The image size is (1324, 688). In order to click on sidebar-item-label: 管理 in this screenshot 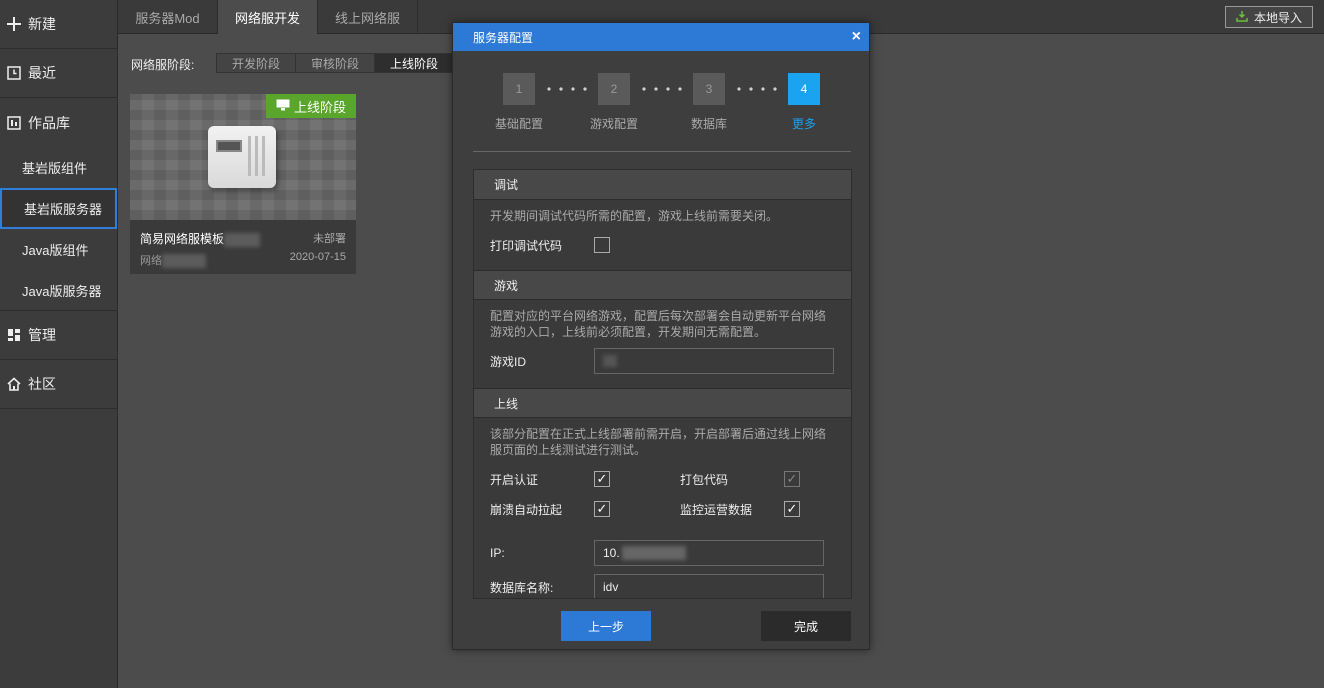, I will do `click(42, 335)`.